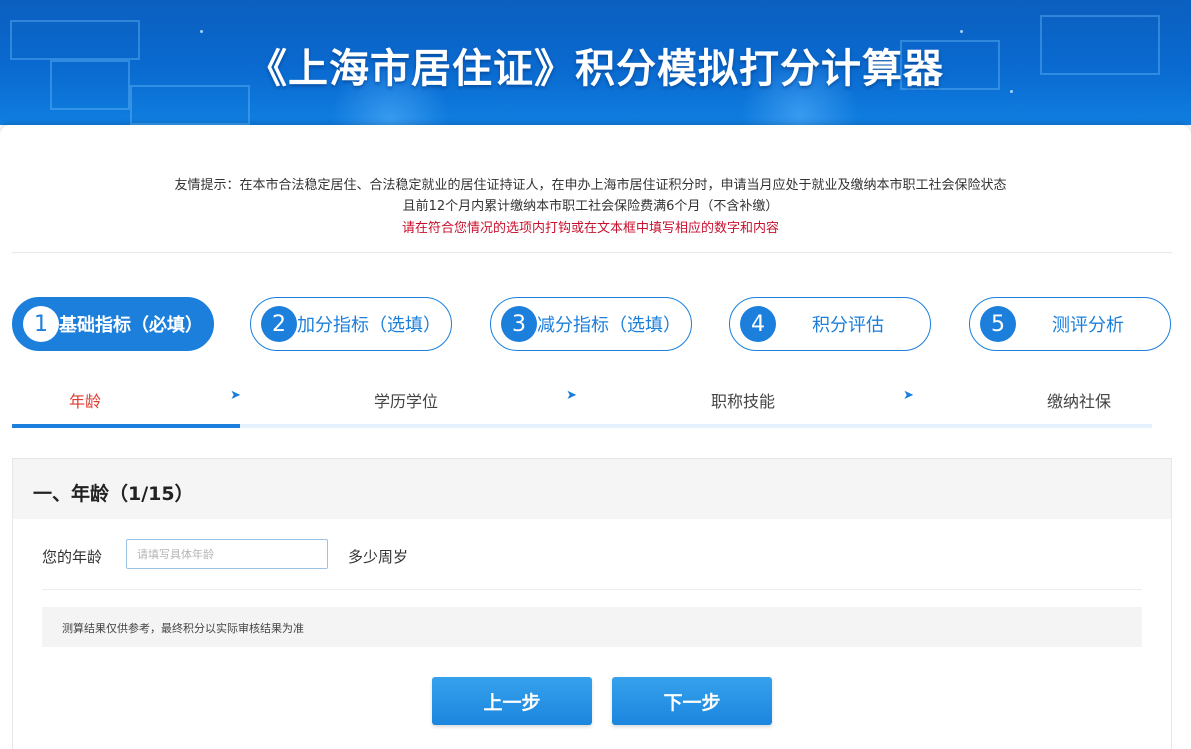 The image size is (1191, 749). What do you see at coordinates (131, 325) in the screenshot?
I see `step-label: 基础指标（必填）` at bounding box center [131, 325].